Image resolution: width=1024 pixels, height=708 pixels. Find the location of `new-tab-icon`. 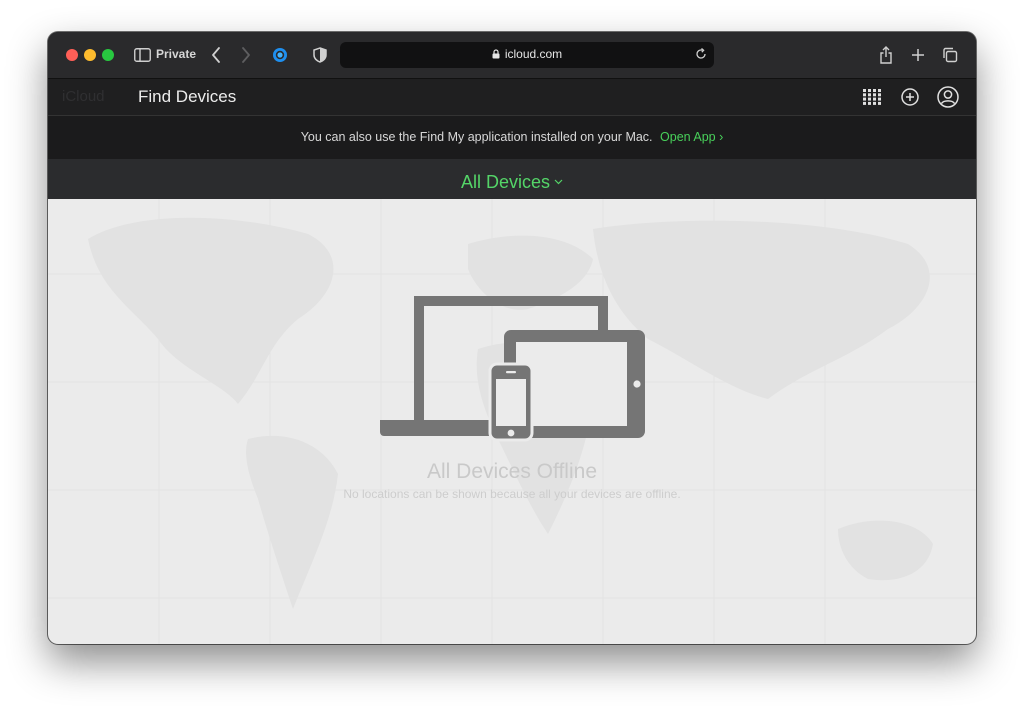

new-tab-icon is located at coordinates (918, 55).